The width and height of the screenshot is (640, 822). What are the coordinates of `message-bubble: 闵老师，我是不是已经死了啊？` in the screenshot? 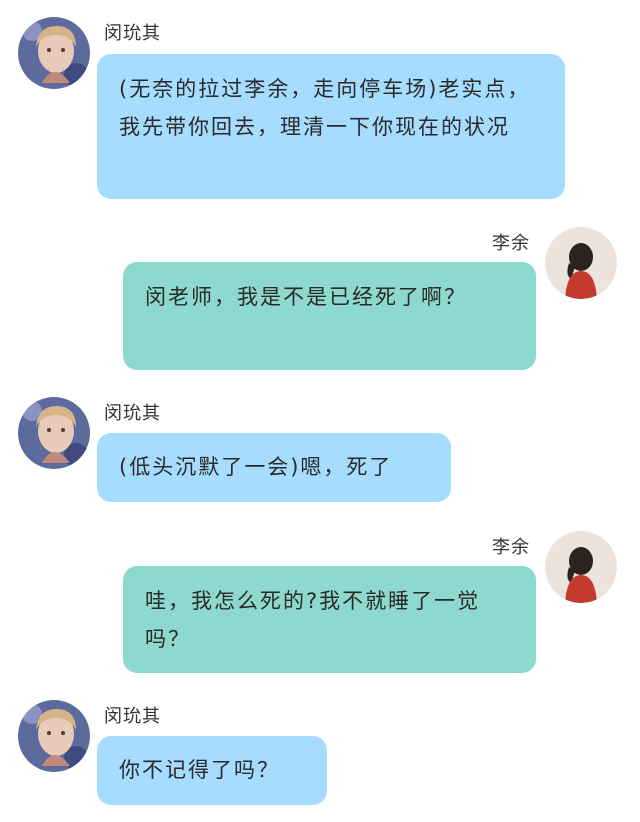 It's located at (329, 316).